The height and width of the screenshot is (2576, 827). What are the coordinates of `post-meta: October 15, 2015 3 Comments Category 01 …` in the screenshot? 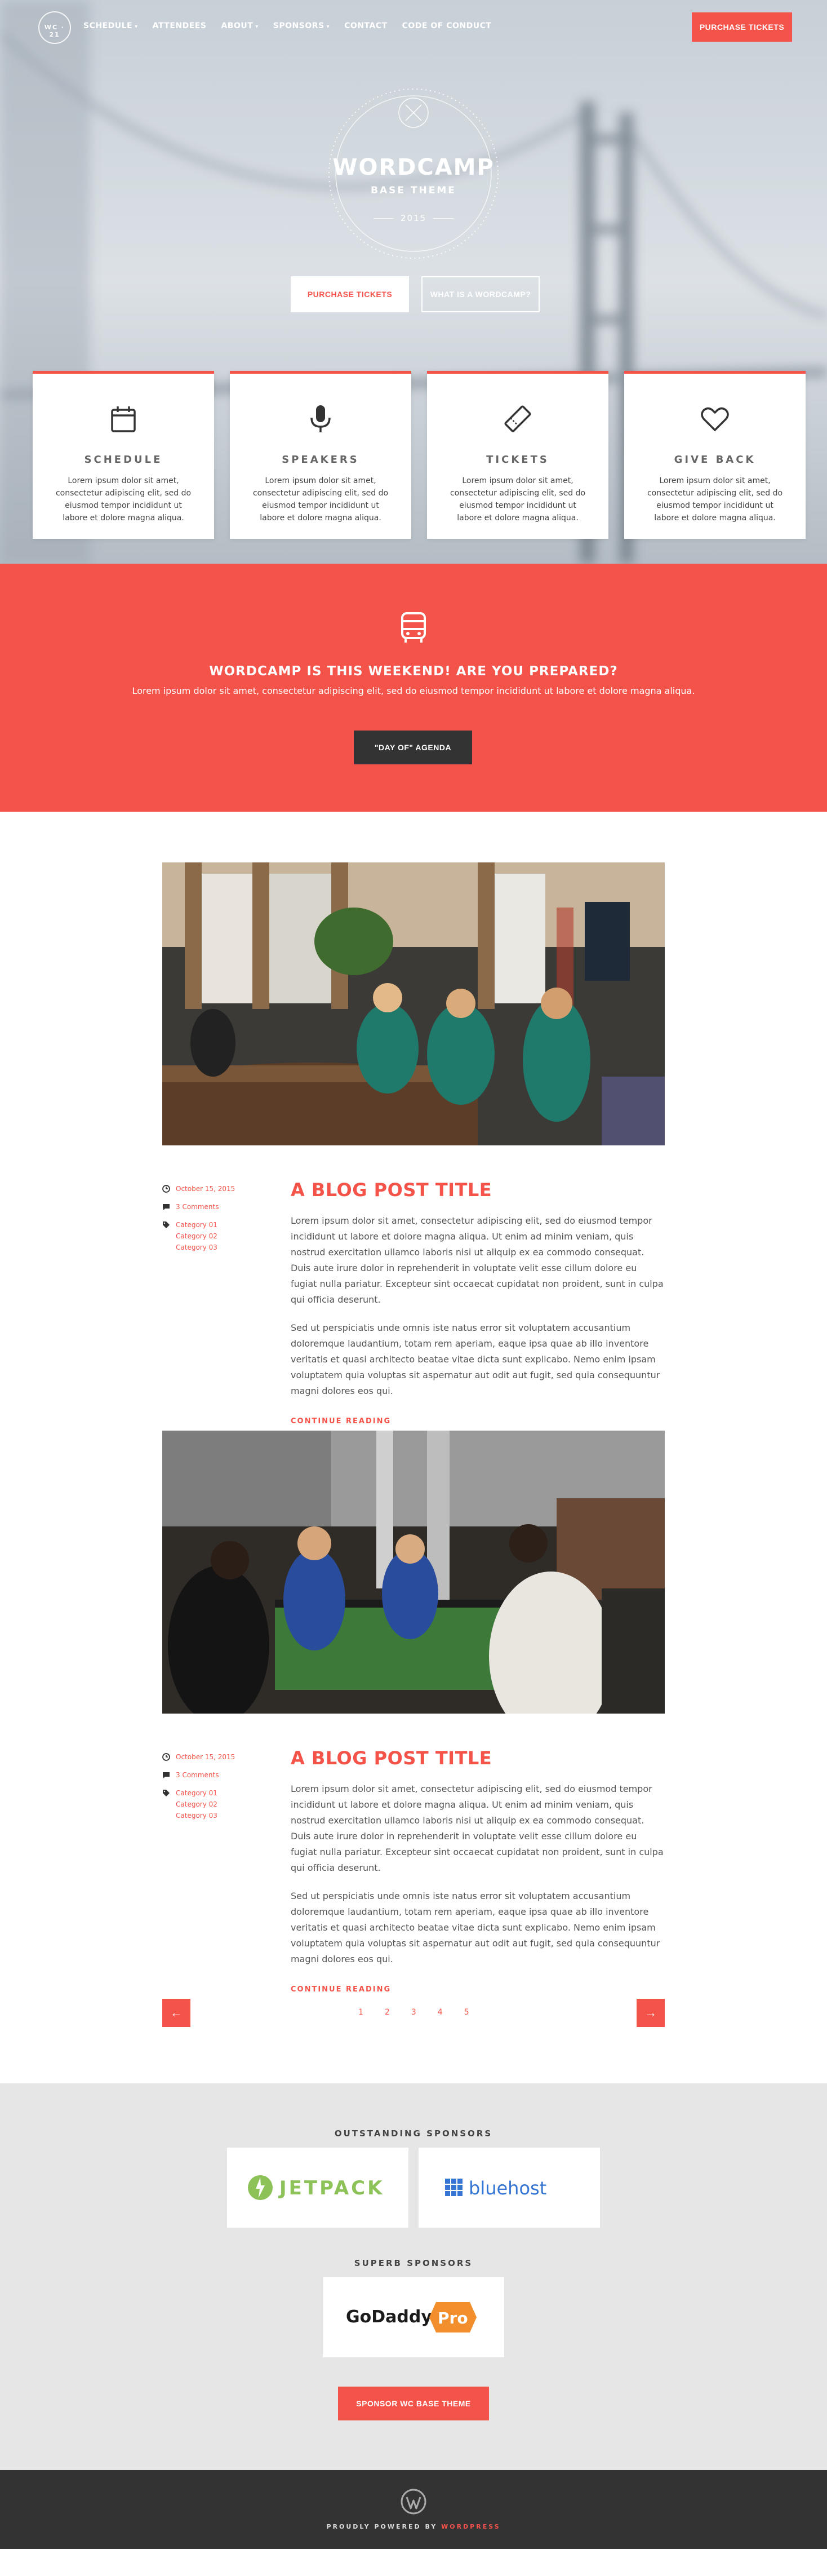 It's located at (213, 1223).